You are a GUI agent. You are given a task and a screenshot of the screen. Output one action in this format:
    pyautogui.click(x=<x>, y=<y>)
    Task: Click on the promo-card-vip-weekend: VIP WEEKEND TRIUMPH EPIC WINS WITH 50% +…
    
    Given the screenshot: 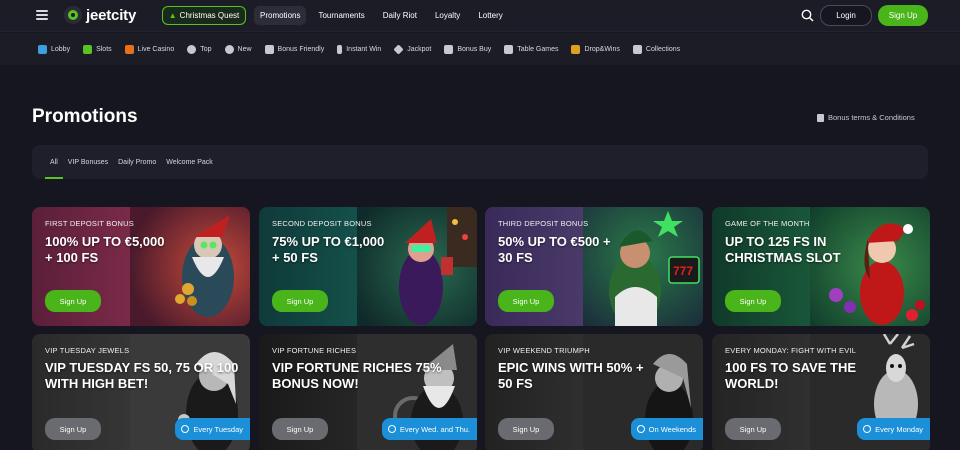 What is the action you would take?
    pyautogui.click(x=594, y=392)
    